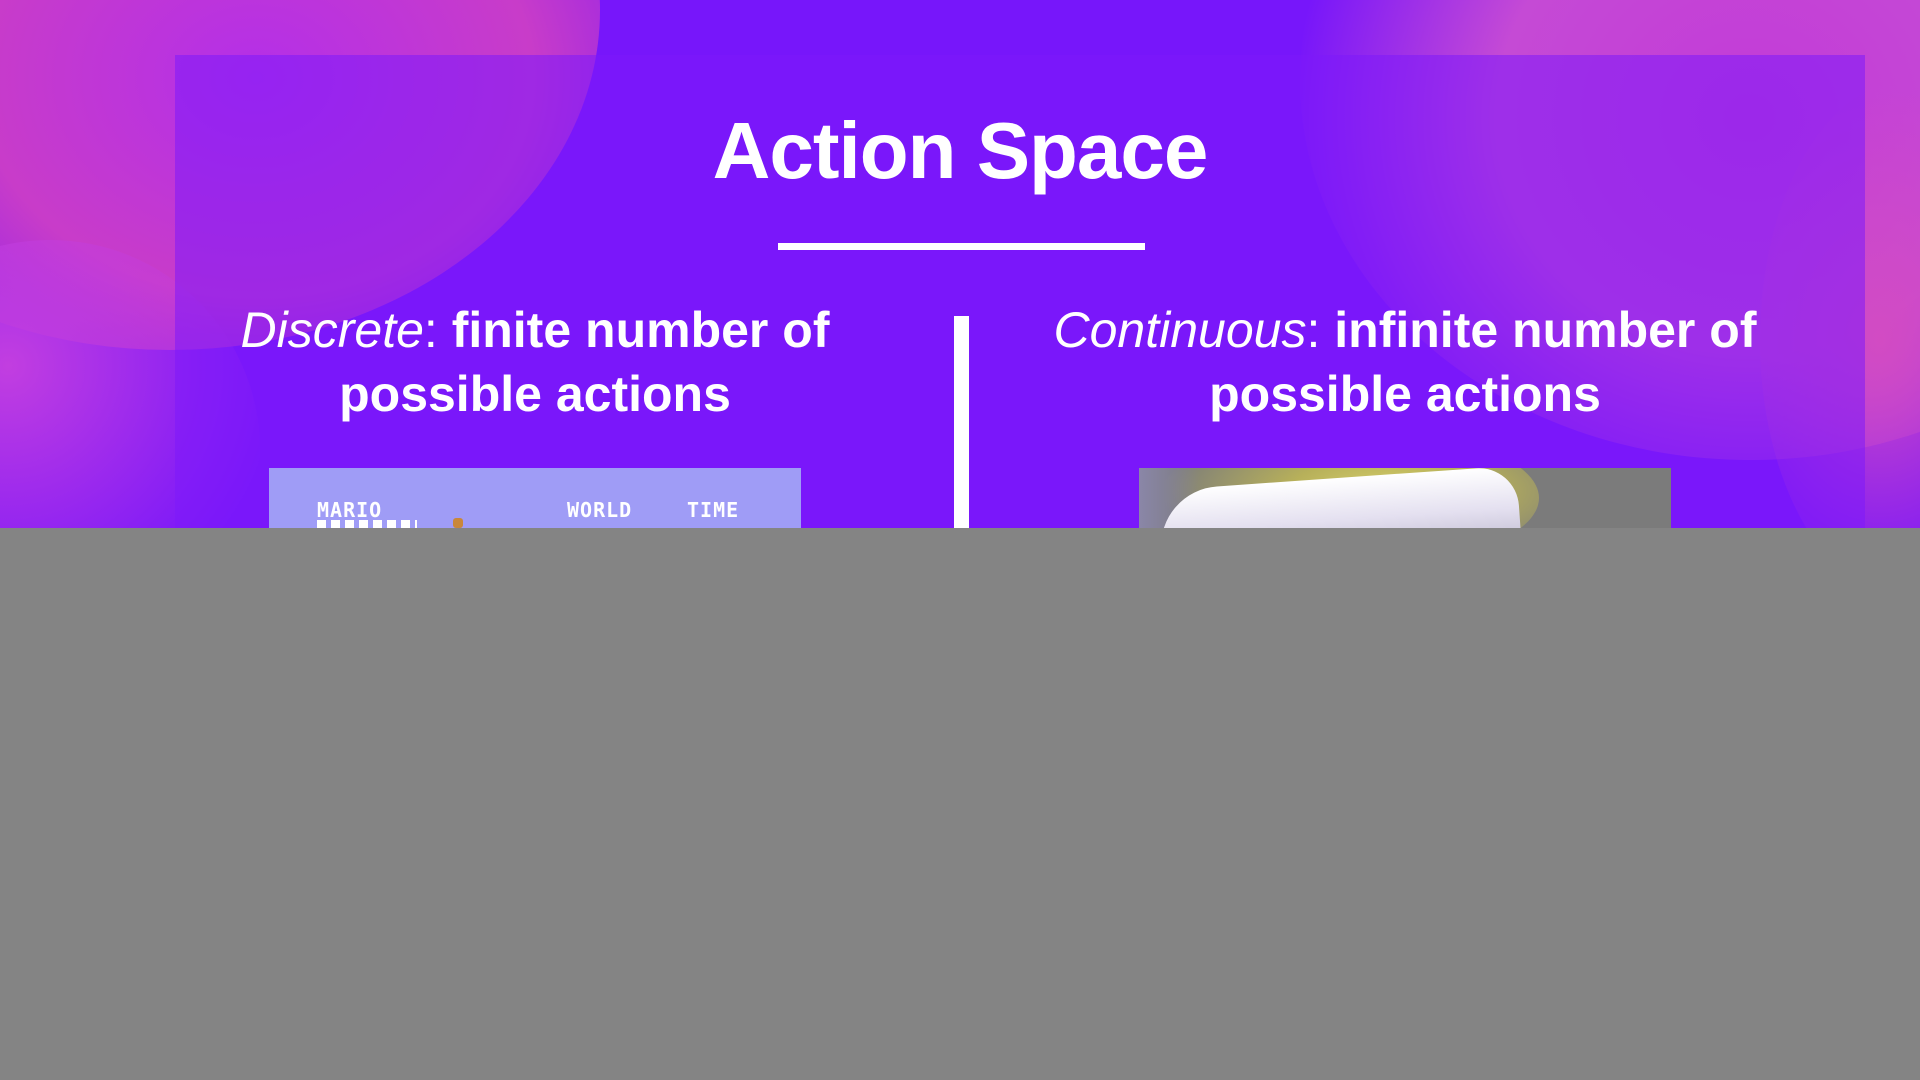 This screenshot has width=1920, height=1080. Describe the element at coordinates (458, 523) in the screenshot. I see `coin-icon` at that location.